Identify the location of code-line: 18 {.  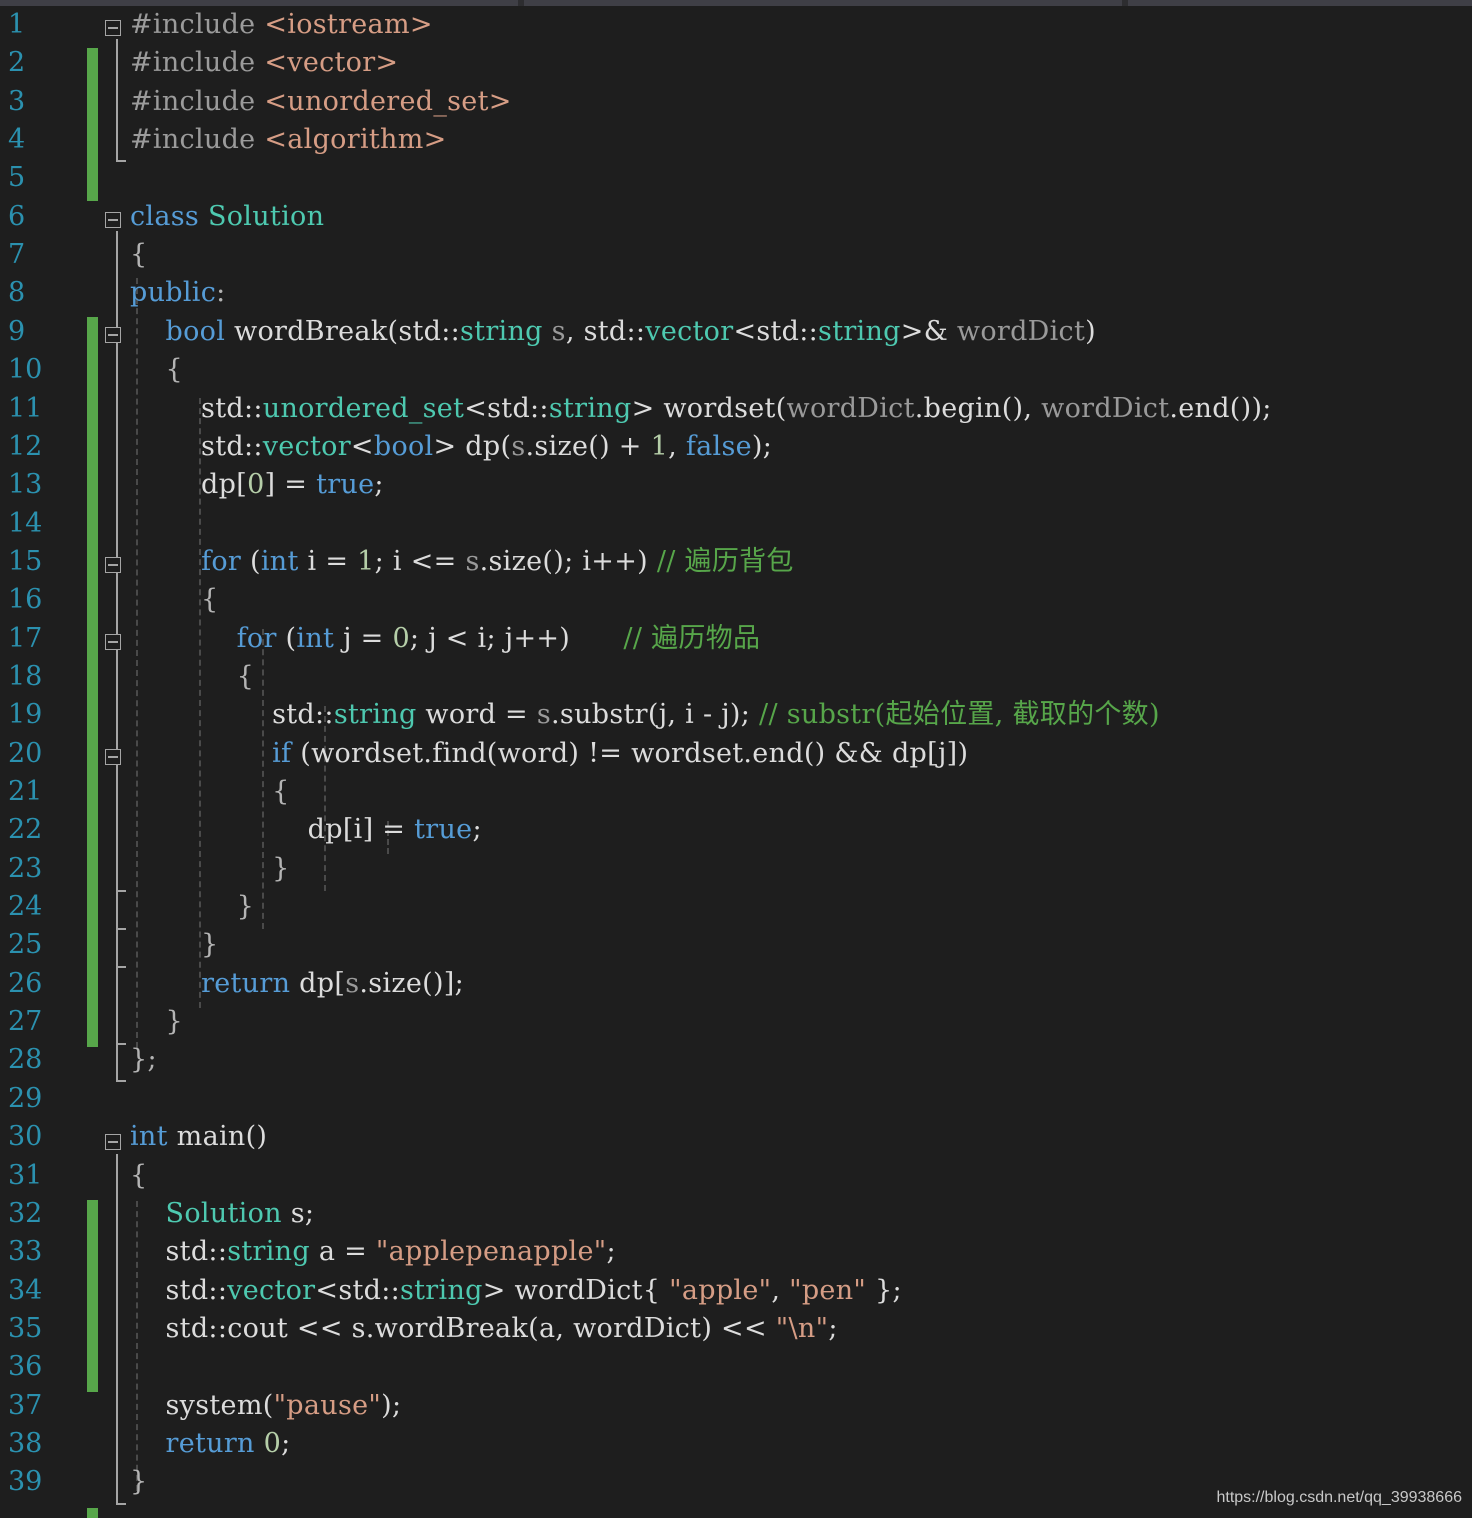
(736, 677).